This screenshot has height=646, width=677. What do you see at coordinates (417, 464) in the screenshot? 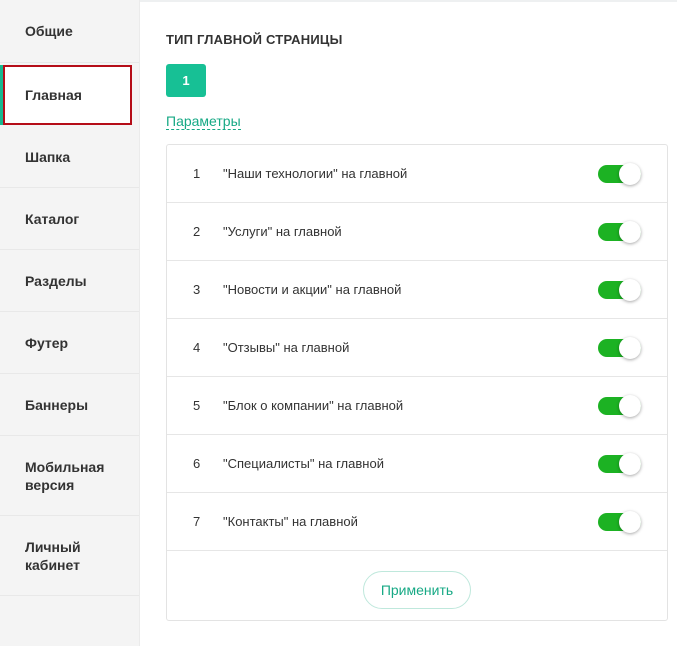
I see `list-item: 6 "Специалисты" на главной` at bounding box center [417, 464].